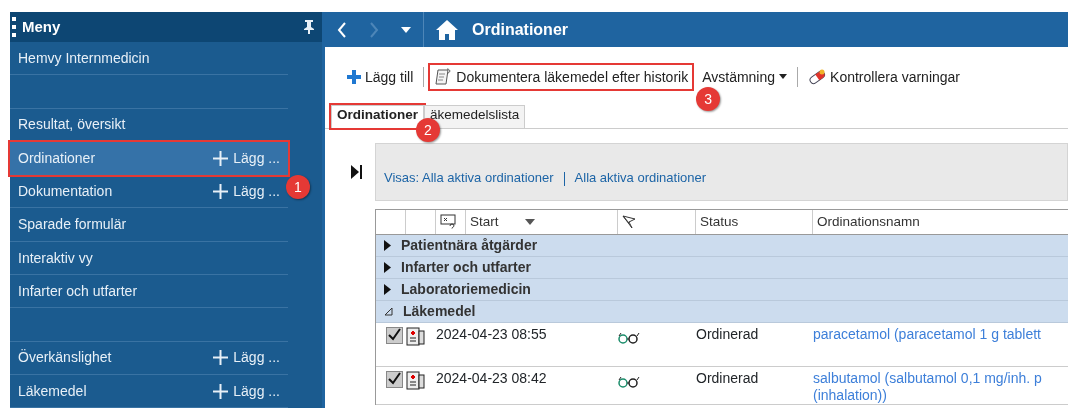 The width and height of the screenshot is (1068, 408). I want to click on callout-badge: 2, so click(428, 130).